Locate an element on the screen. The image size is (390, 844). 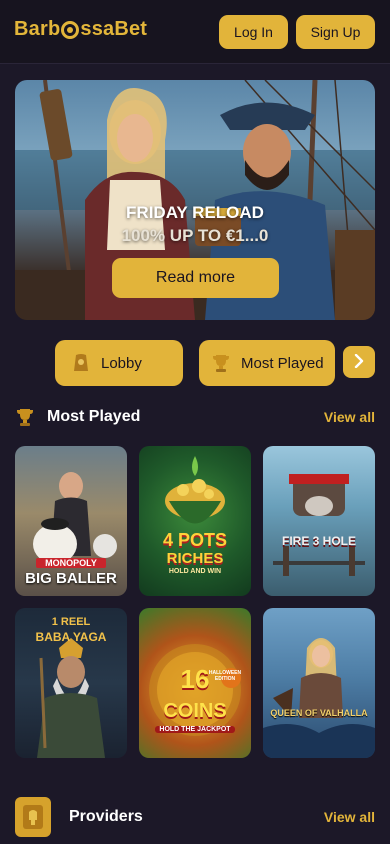
game-label-top: MONOPOLY is located at coordinates (71, 563).